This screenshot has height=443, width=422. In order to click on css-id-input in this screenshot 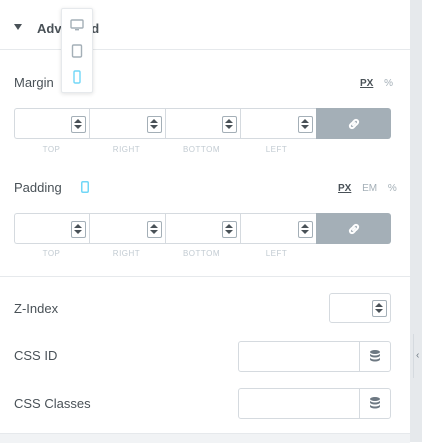, I will do `click(314, 356)`.